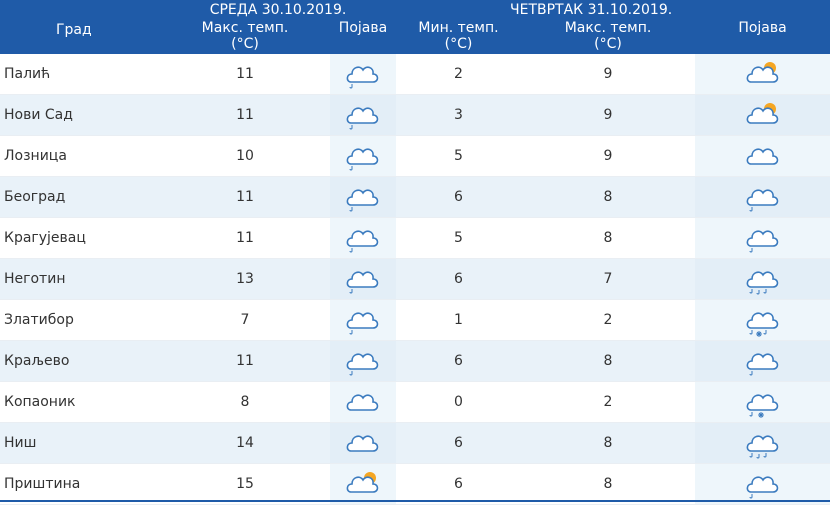 Image resolution: width=830 pixels, height=505 pixels. I want to click on table-row: Нови Сад 11 3 9, so click(415, 115).